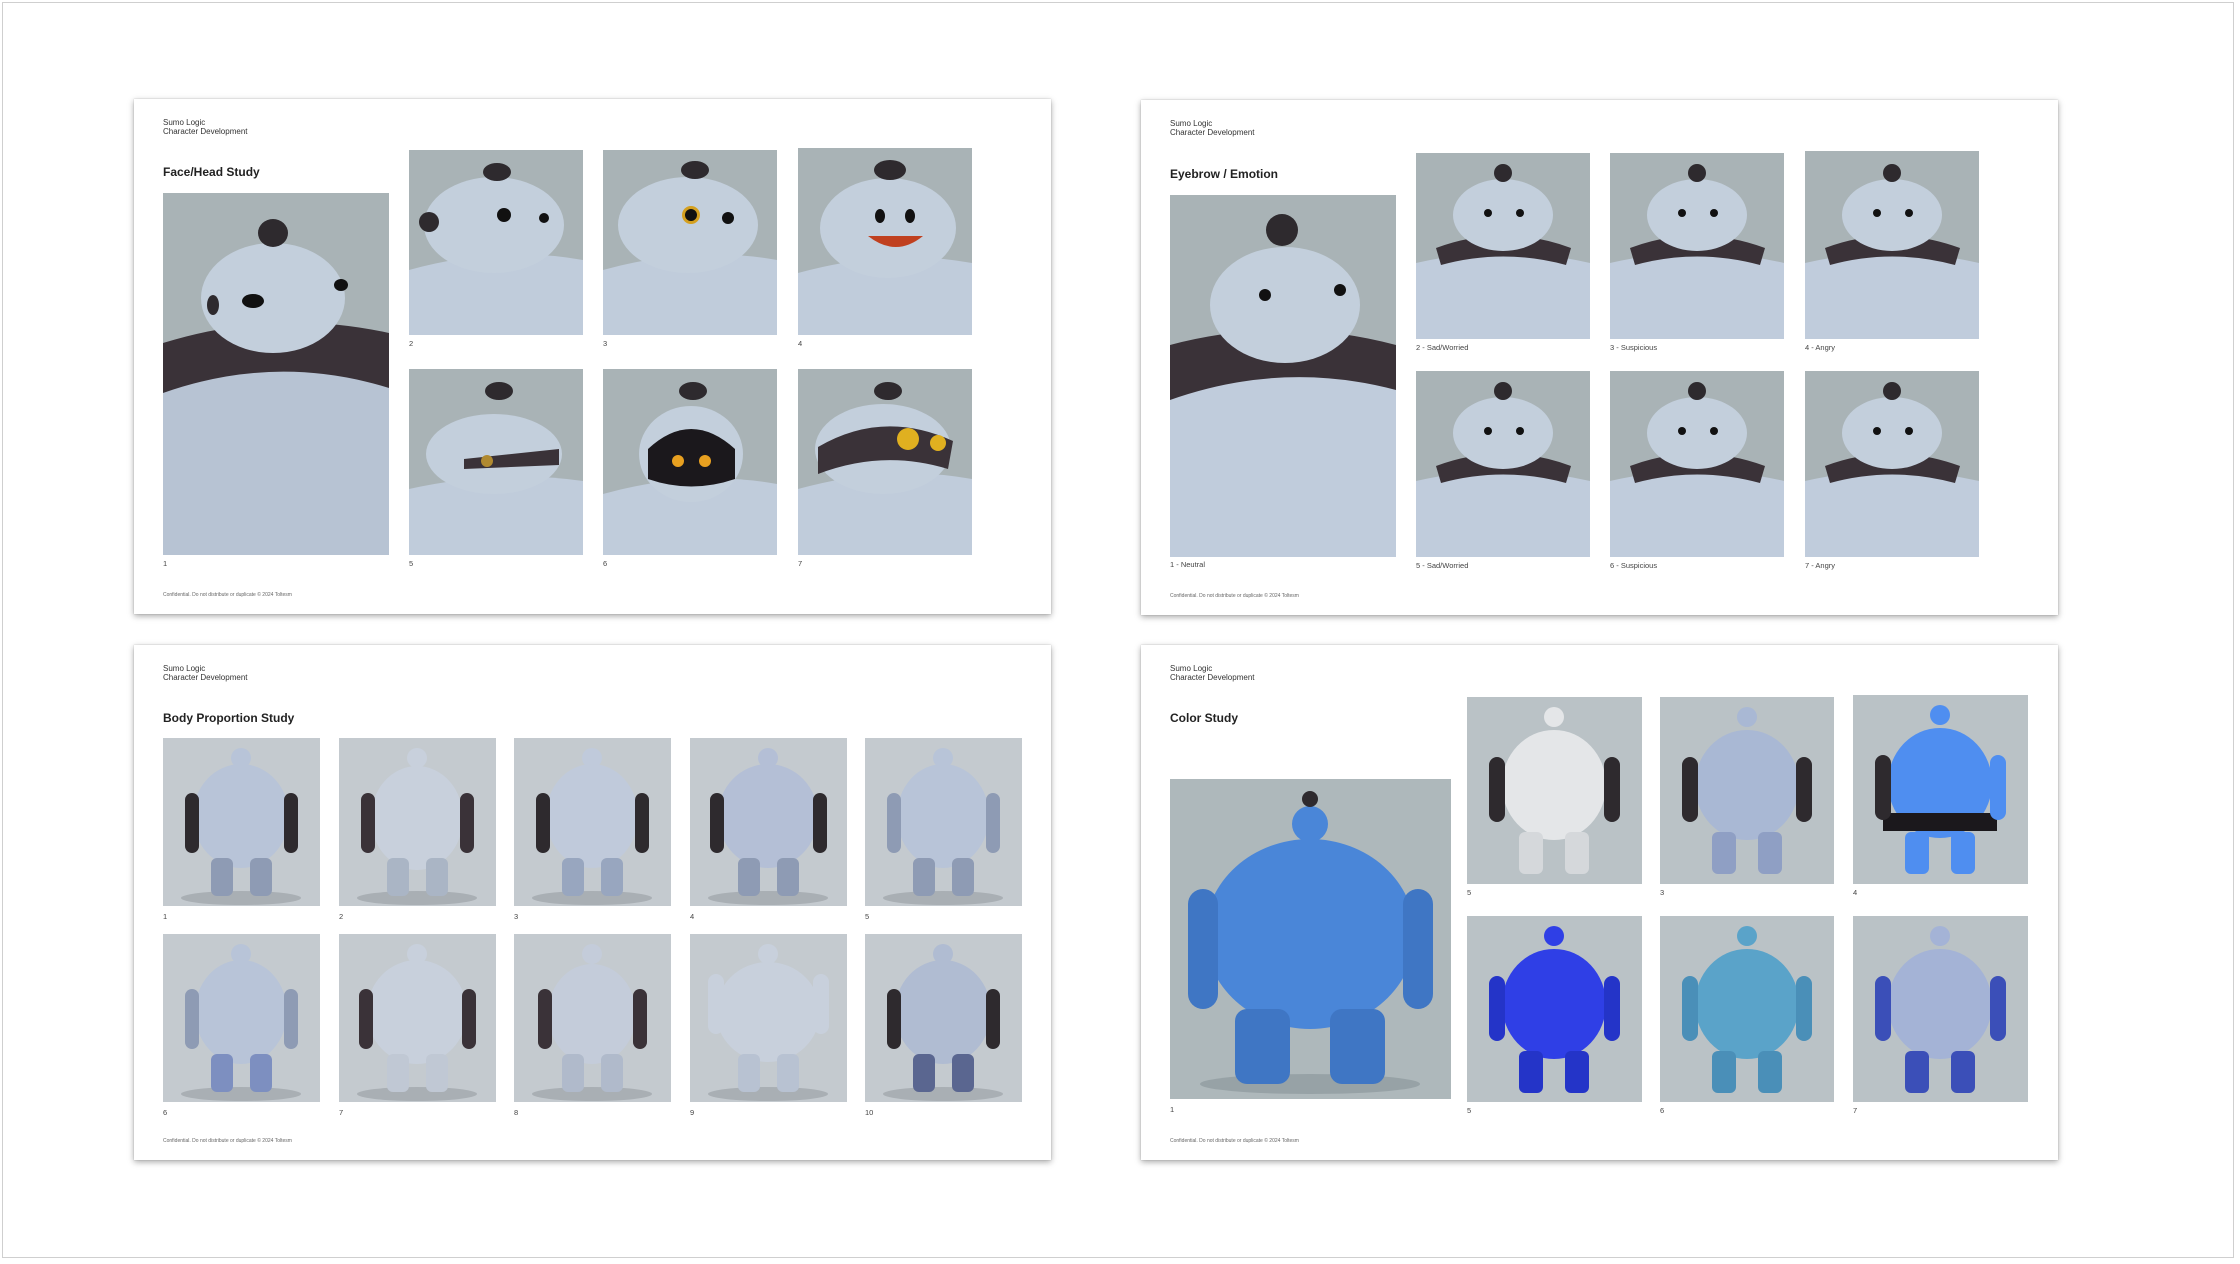 The image size is (2240, 1264). Describe the element at coordinates (211, 172) in the screenshot. I see `slide-title: Face/Head Study` at that location.